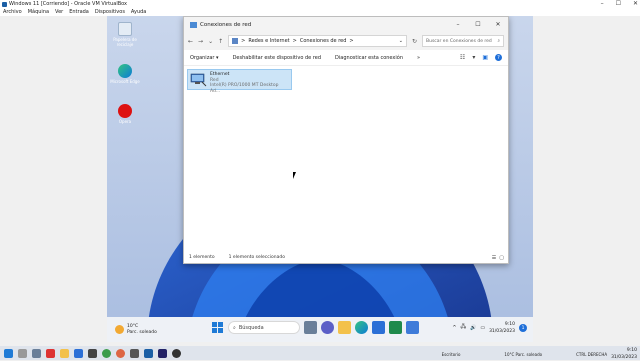 This screenshot has width=640, height=361. Describe the element at coordinates (4, 4) in the screenshot. I see `virtualbox-logo-icon` at that location.